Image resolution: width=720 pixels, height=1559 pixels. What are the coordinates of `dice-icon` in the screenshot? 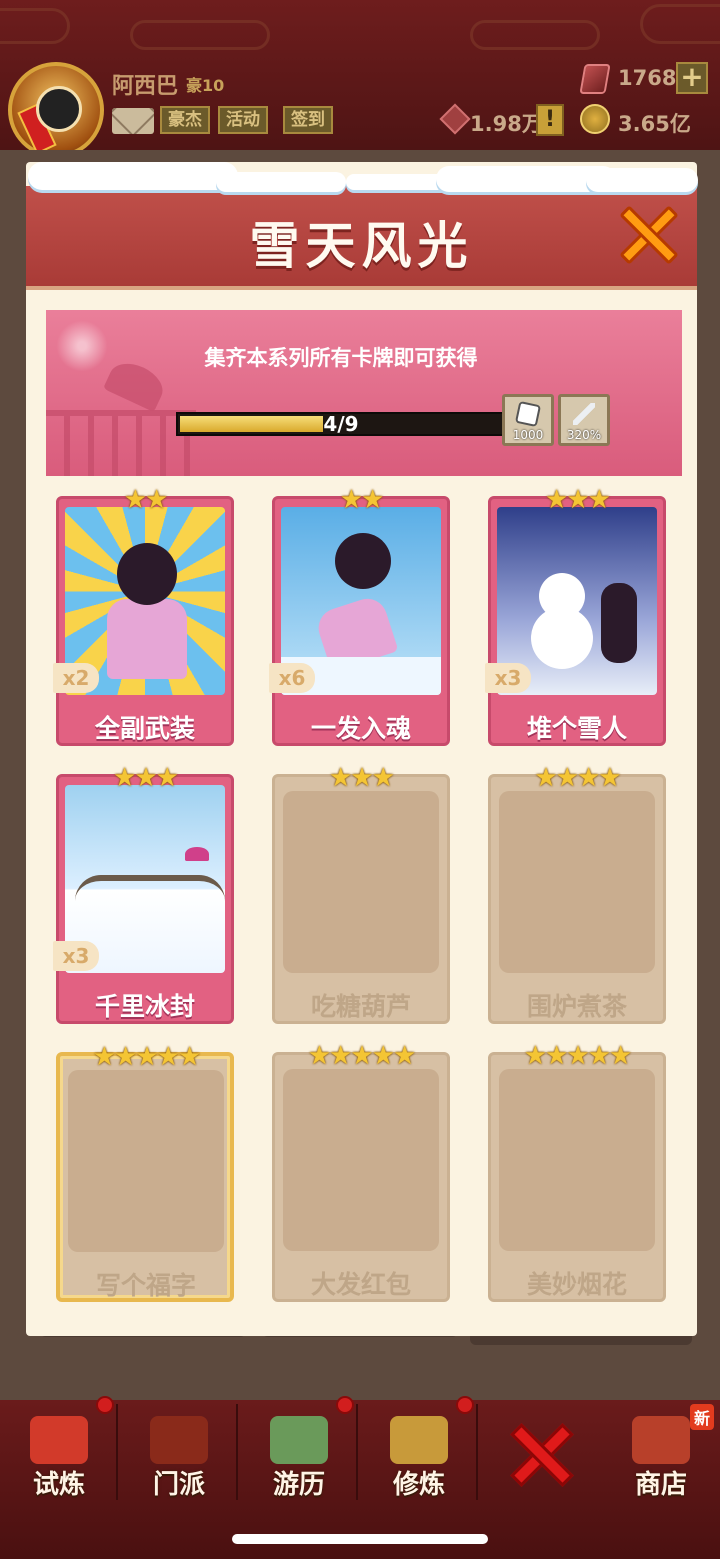 It's located at (528, 414).